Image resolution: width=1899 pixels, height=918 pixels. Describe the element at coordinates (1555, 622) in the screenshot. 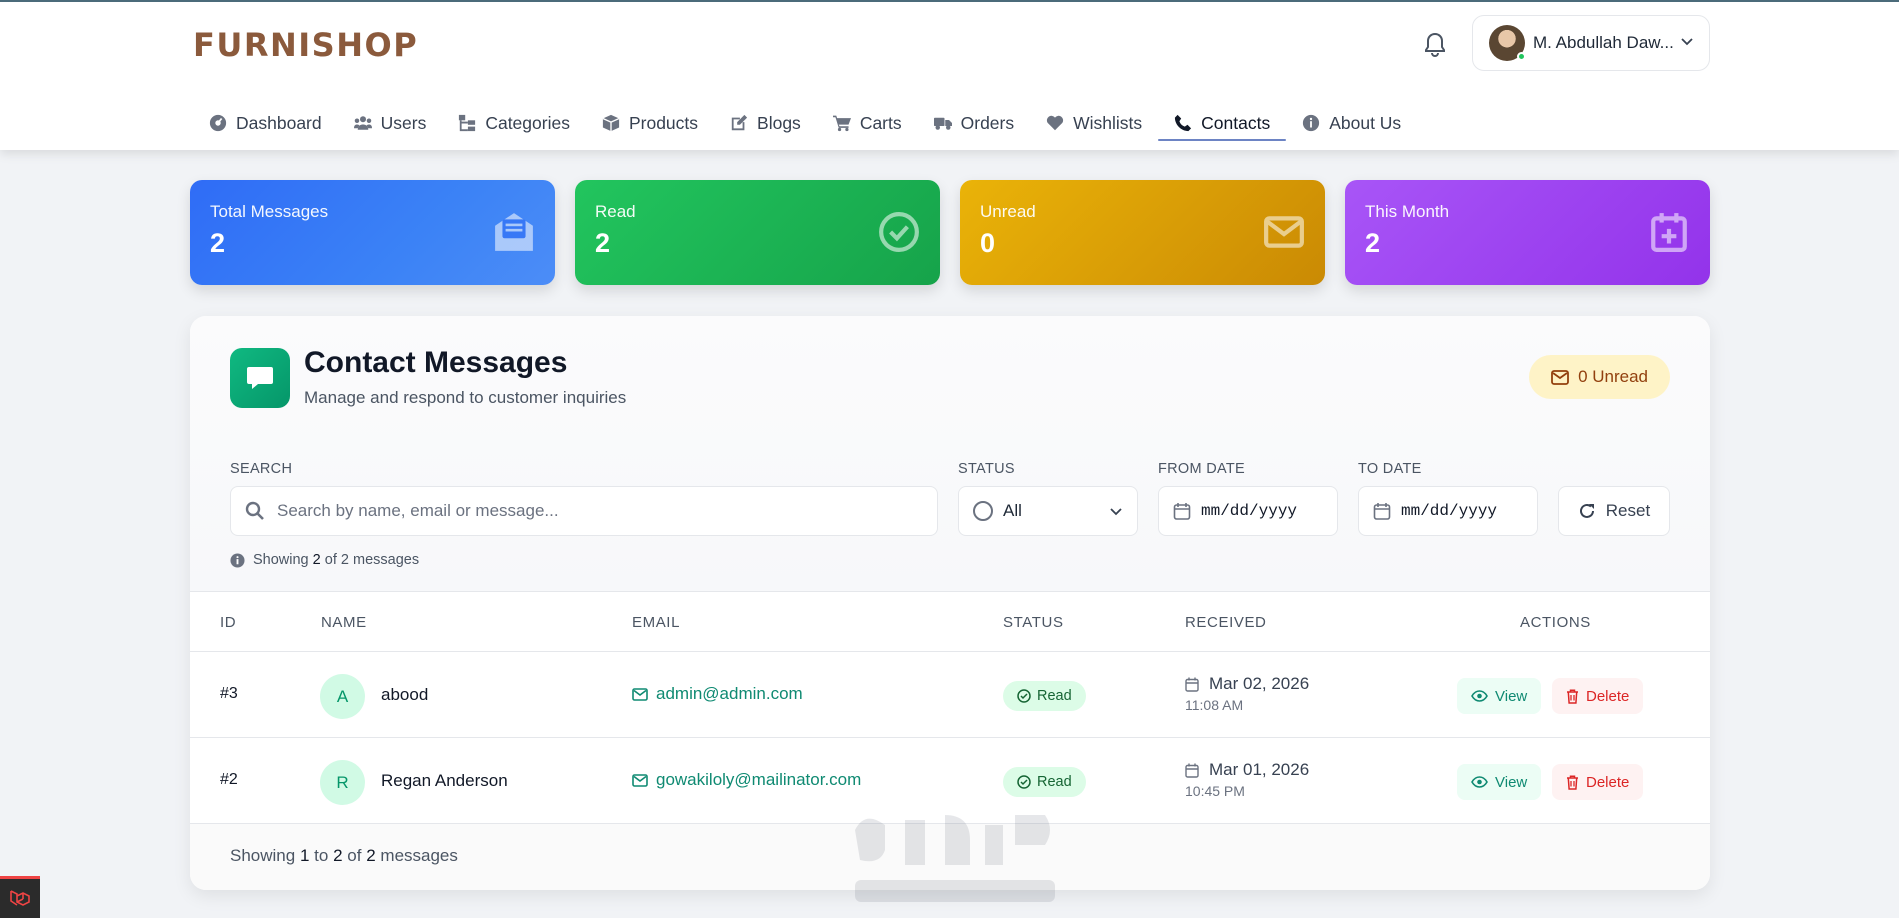

I see `column-header-actions: ACTIONS` at that location.